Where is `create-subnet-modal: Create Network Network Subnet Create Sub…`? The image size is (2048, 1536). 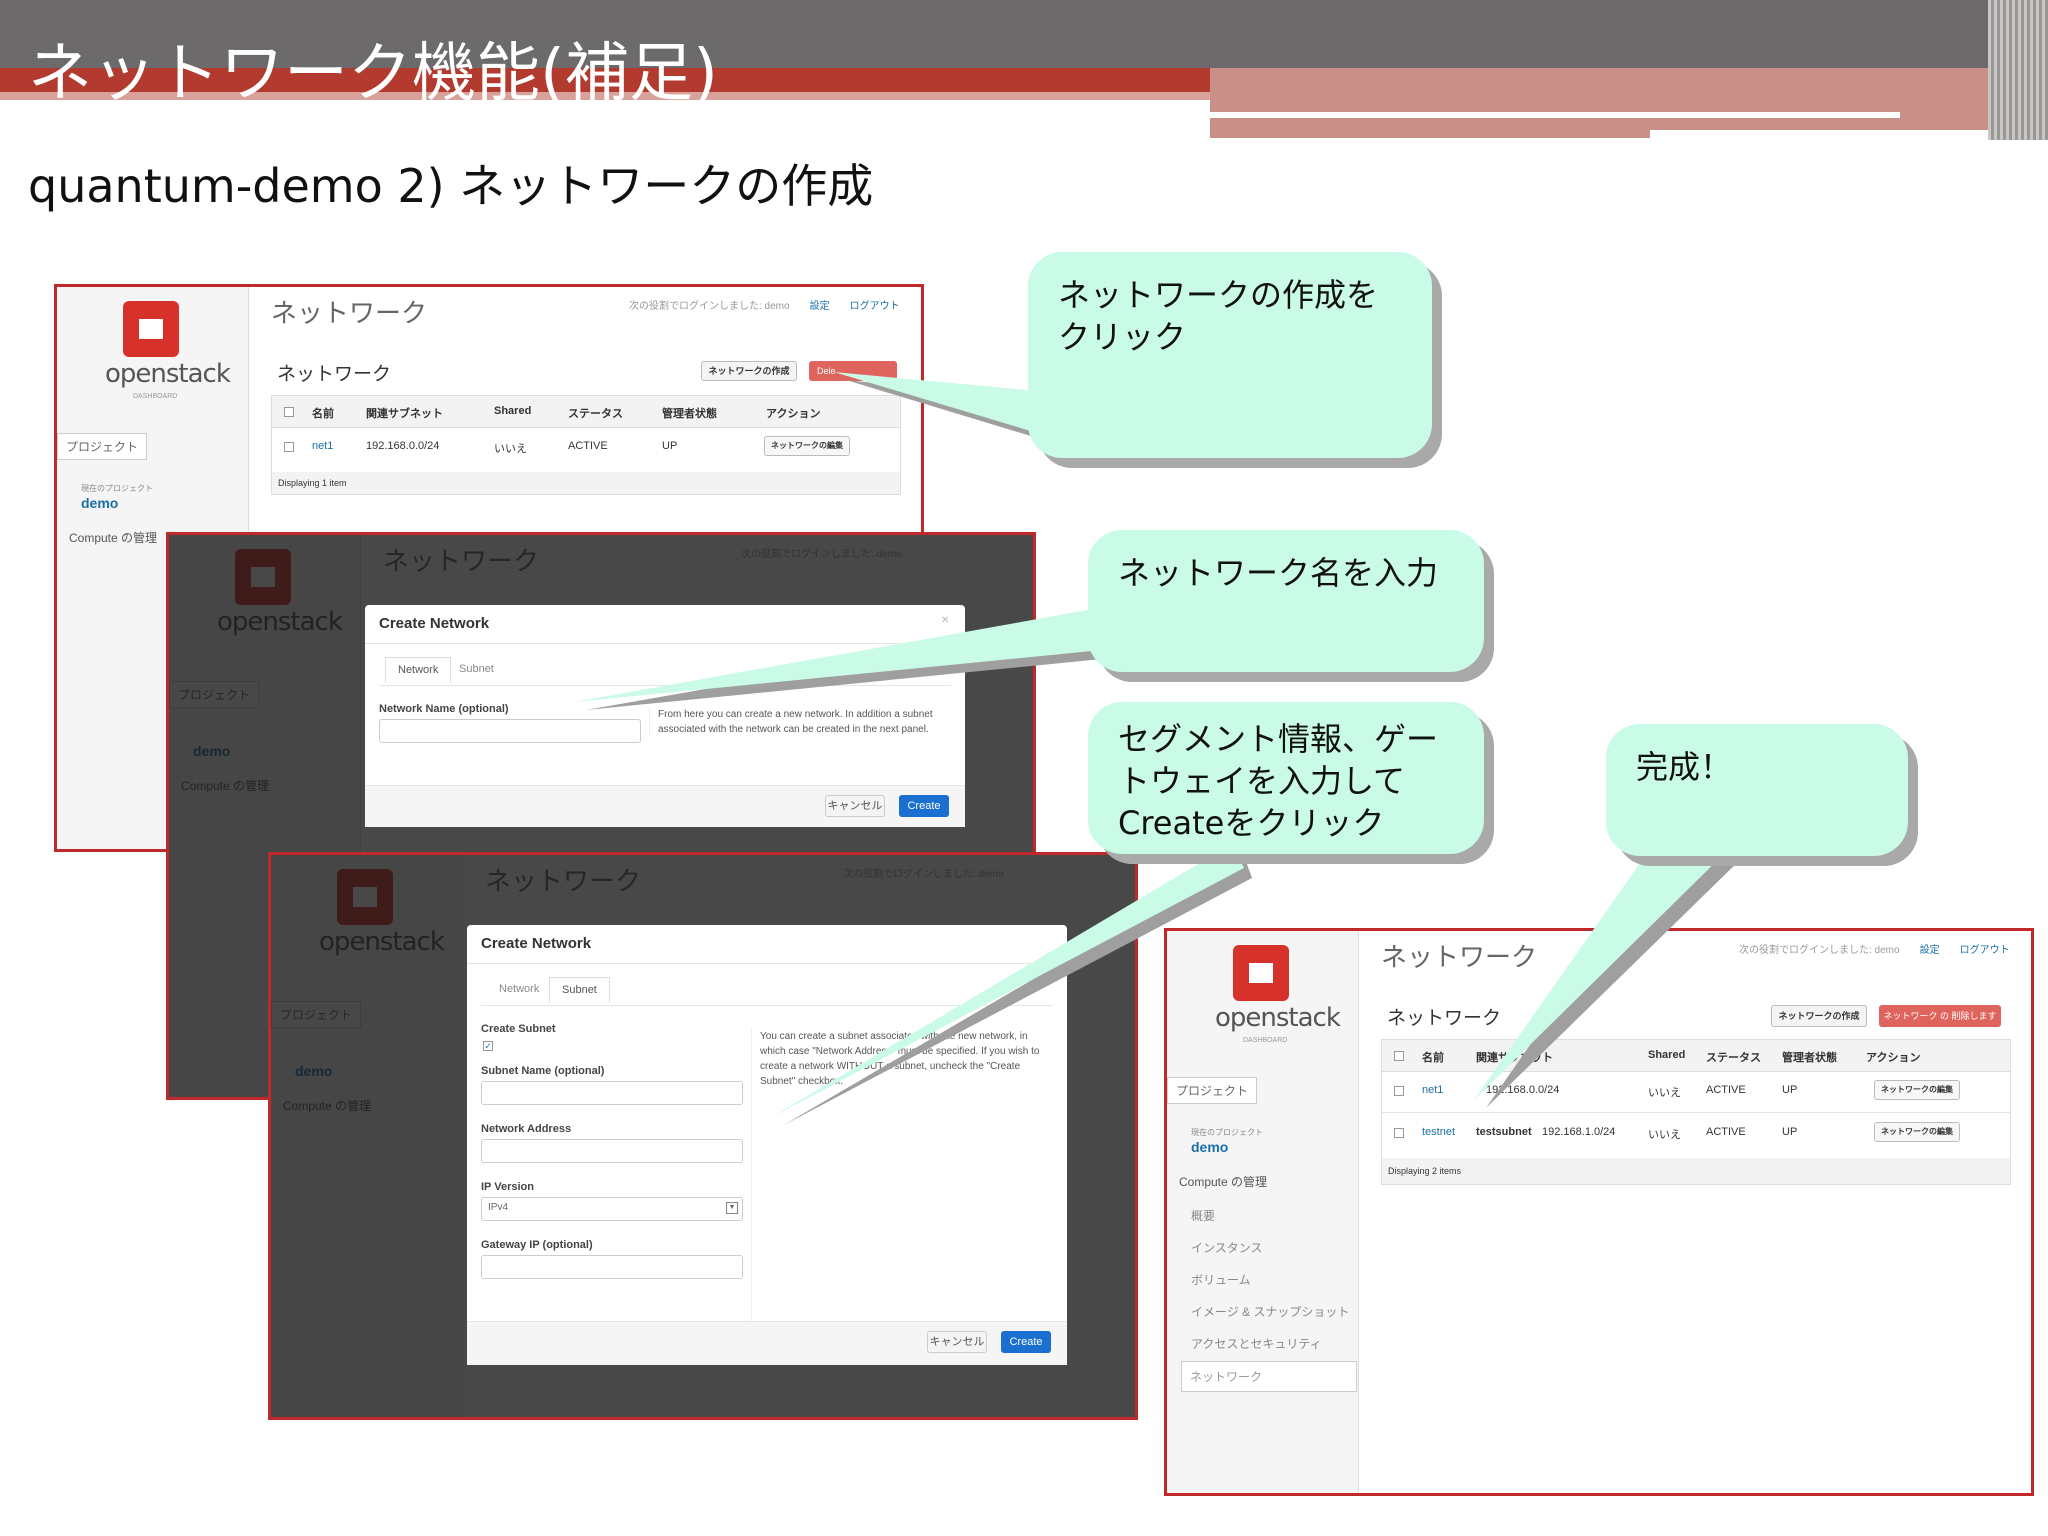 create-subnet-modal: Create Network Network Subnet Create Sub… is located at coordinates (767, 1145).